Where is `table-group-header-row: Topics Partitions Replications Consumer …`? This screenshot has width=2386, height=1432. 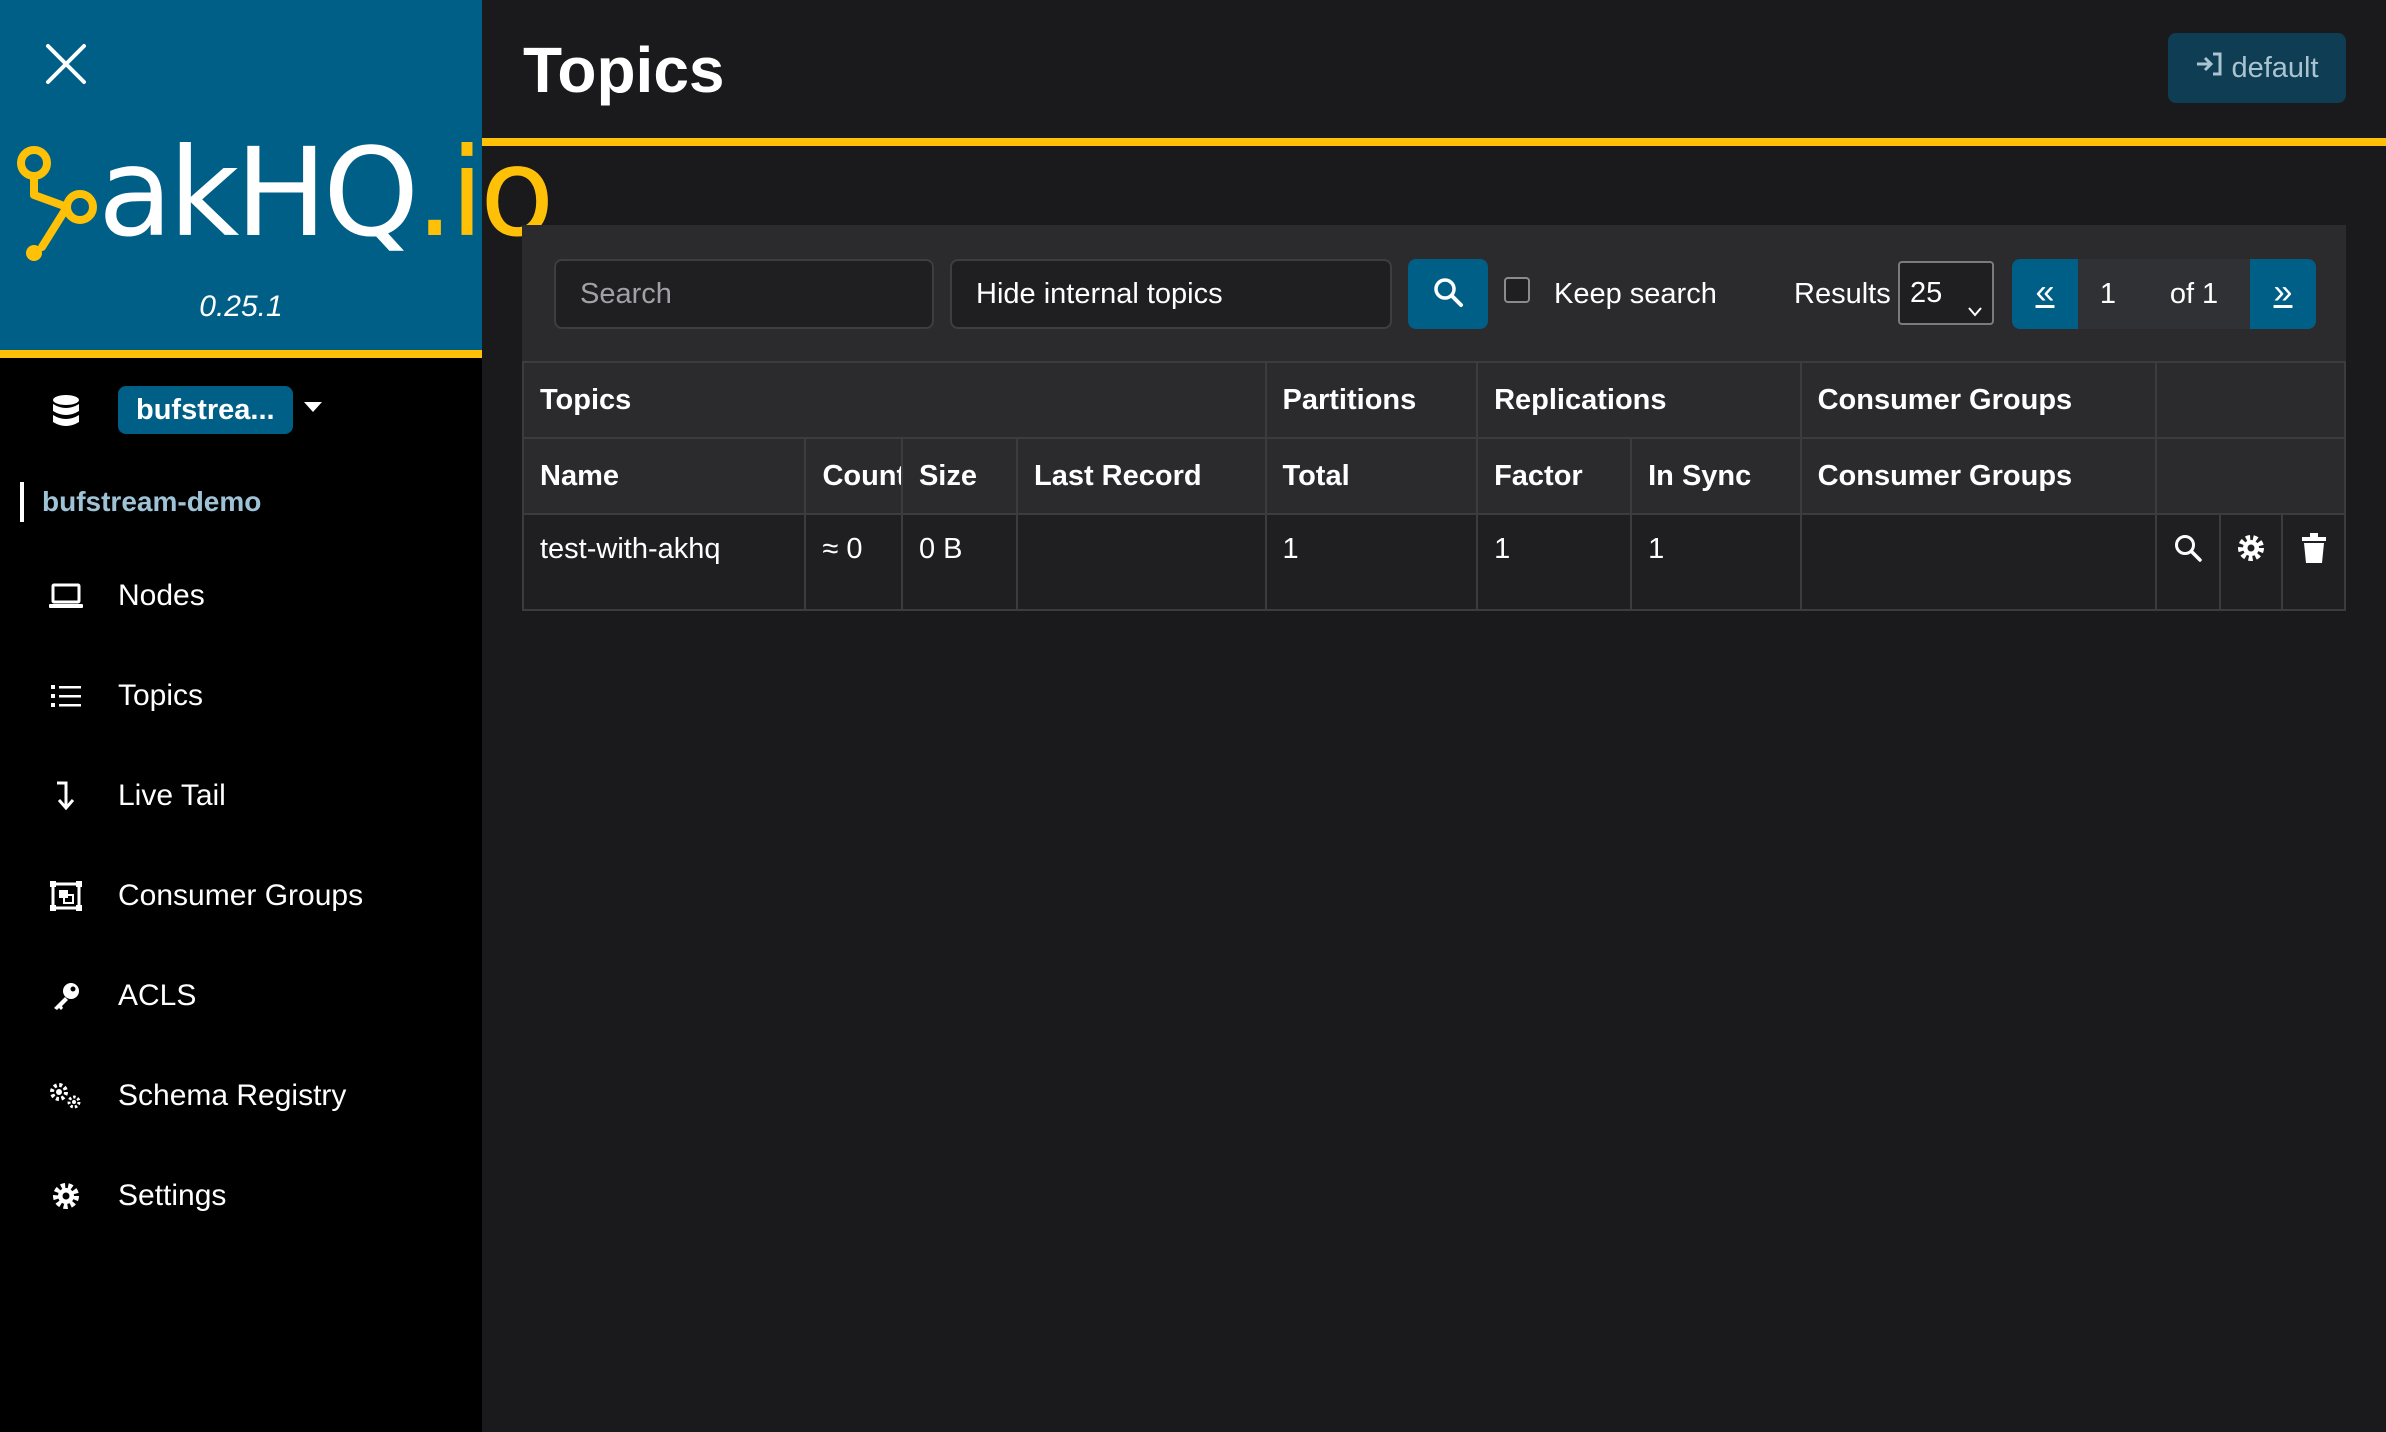 table-group-header-row: Topics Partitions Replications Consumer … is located at coordinates (1434, 400).